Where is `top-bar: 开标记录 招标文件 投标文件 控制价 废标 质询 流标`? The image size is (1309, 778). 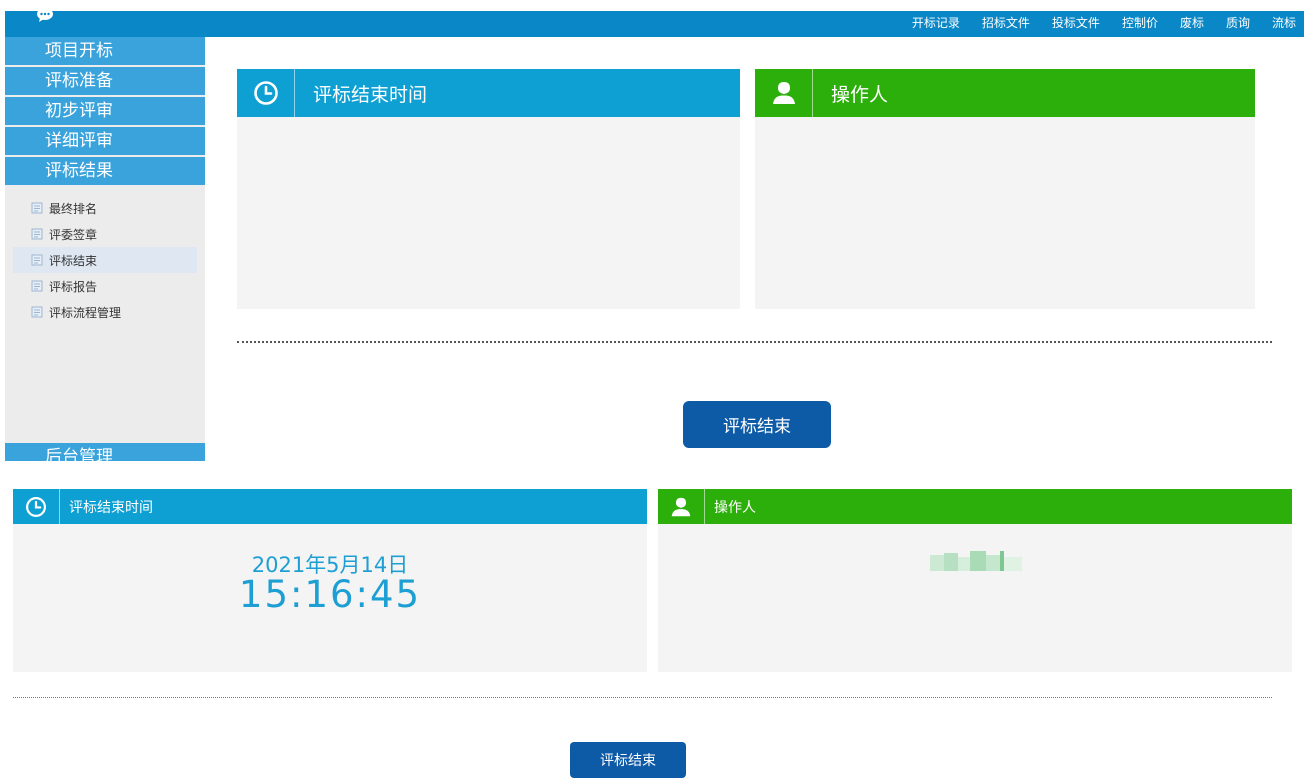
top-bar: 开标记录 招标文件 投标文件 控制价 废标 质询 流标 is located at coordinates (654, 22).